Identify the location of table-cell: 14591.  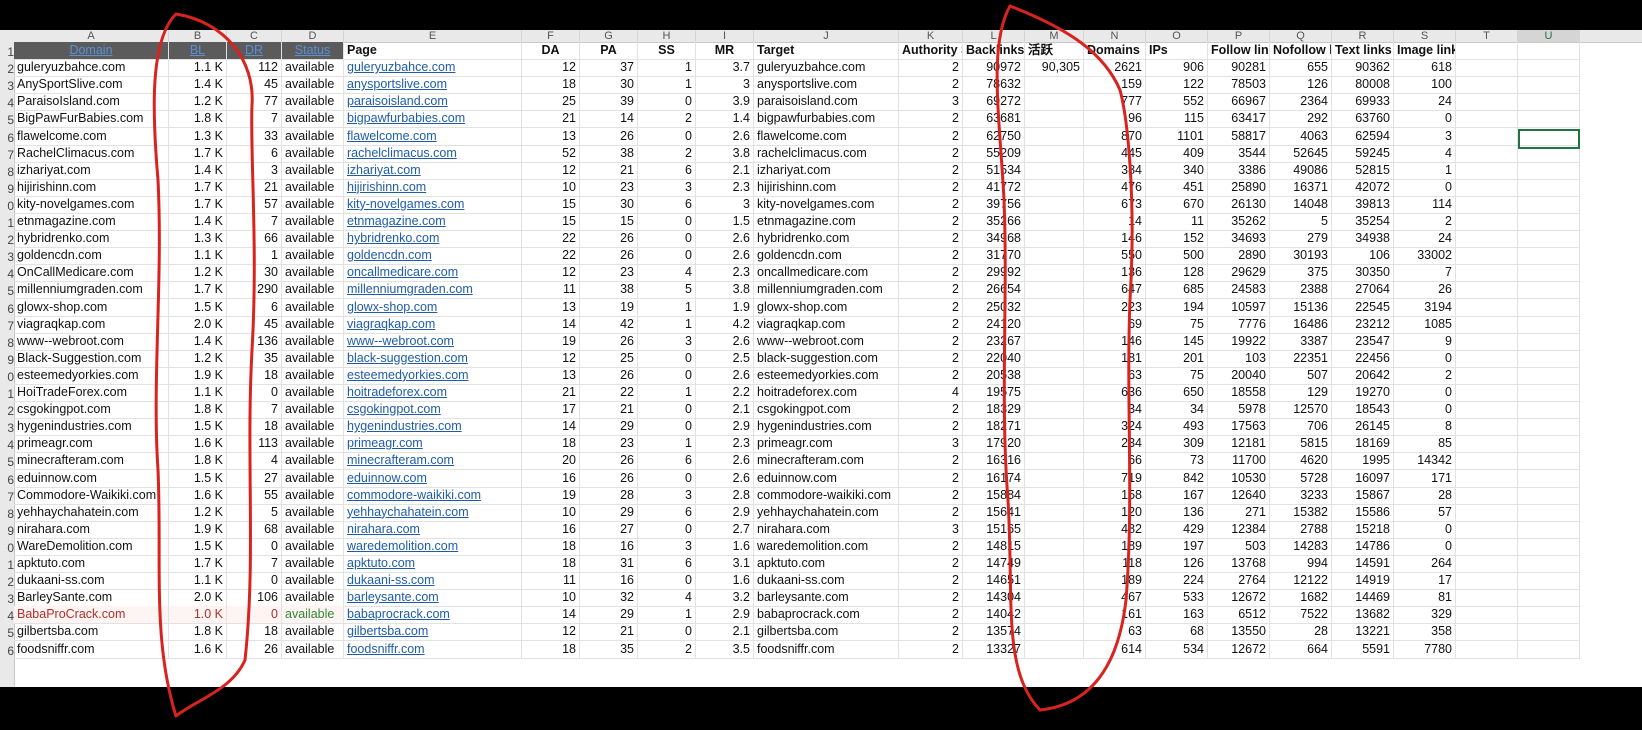
(1363, 564).